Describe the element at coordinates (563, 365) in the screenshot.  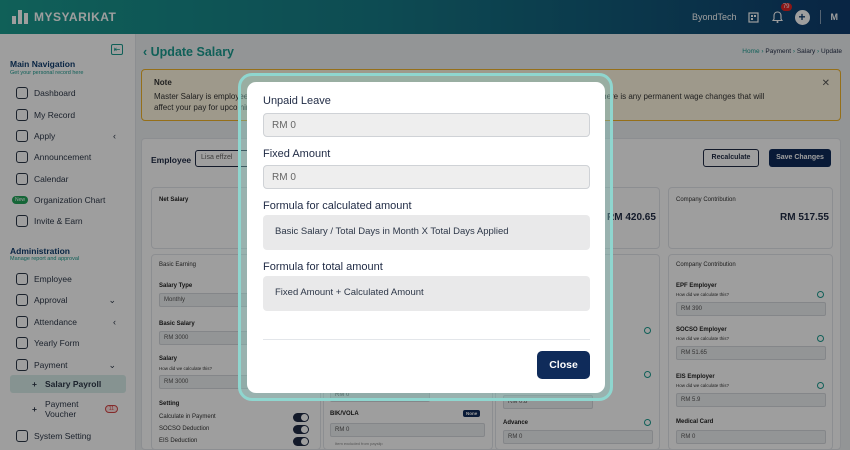
I see `close-button: Close` at that location.